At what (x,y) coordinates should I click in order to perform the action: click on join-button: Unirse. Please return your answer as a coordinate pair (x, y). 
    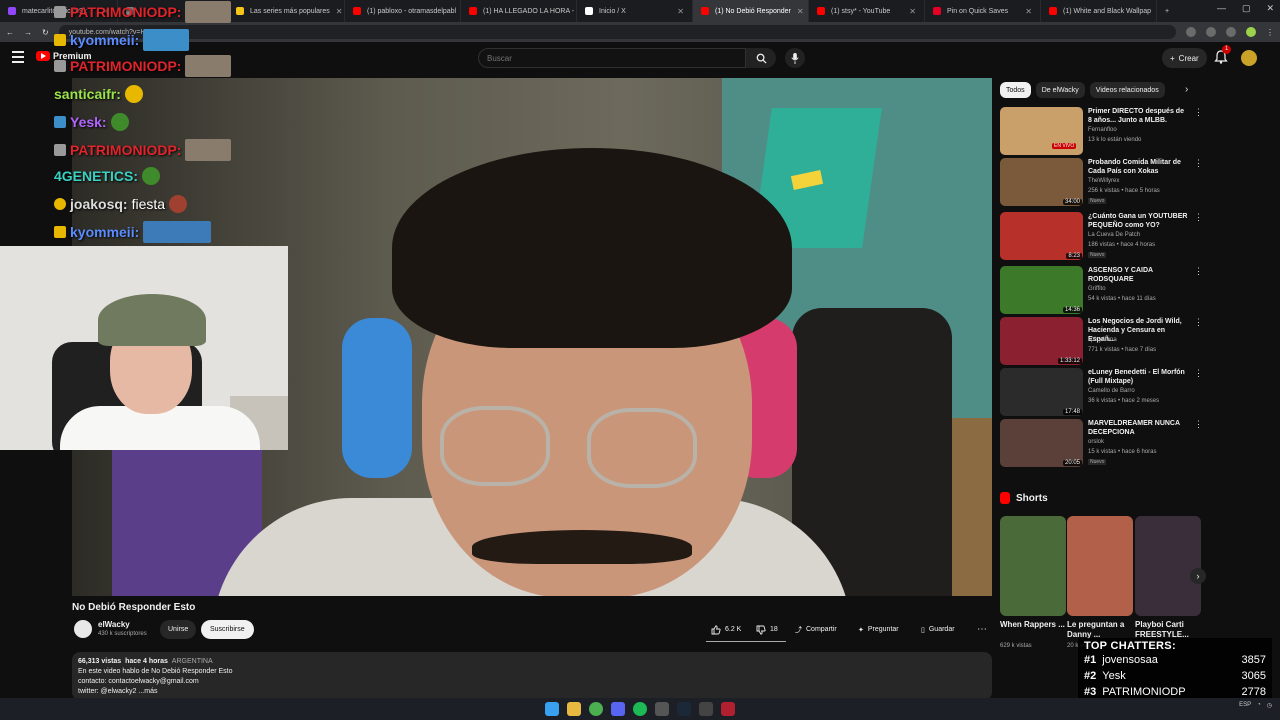
    Looking at the image, I should click on (178, 629).